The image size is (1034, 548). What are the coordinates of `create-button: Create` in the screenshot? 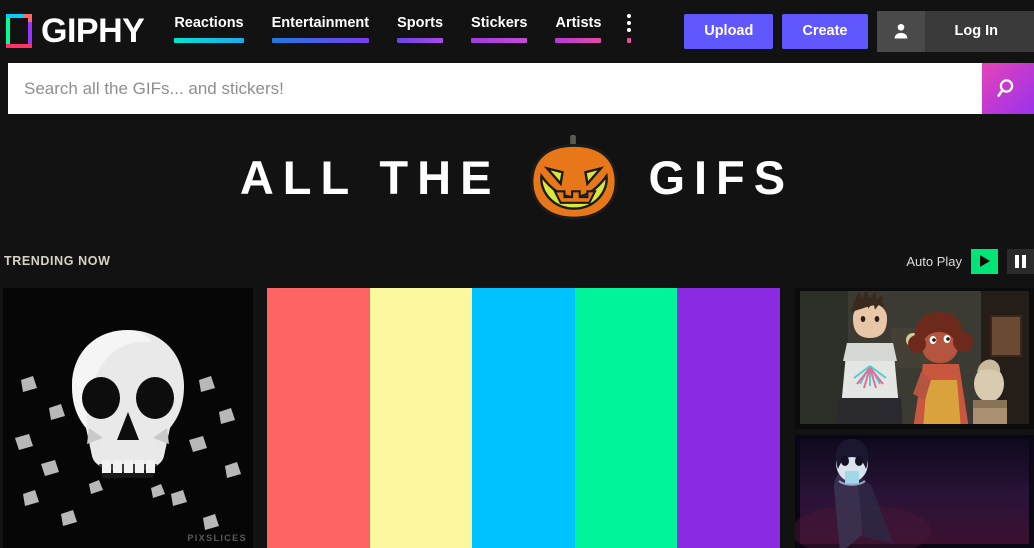 It's located at (825, 31).